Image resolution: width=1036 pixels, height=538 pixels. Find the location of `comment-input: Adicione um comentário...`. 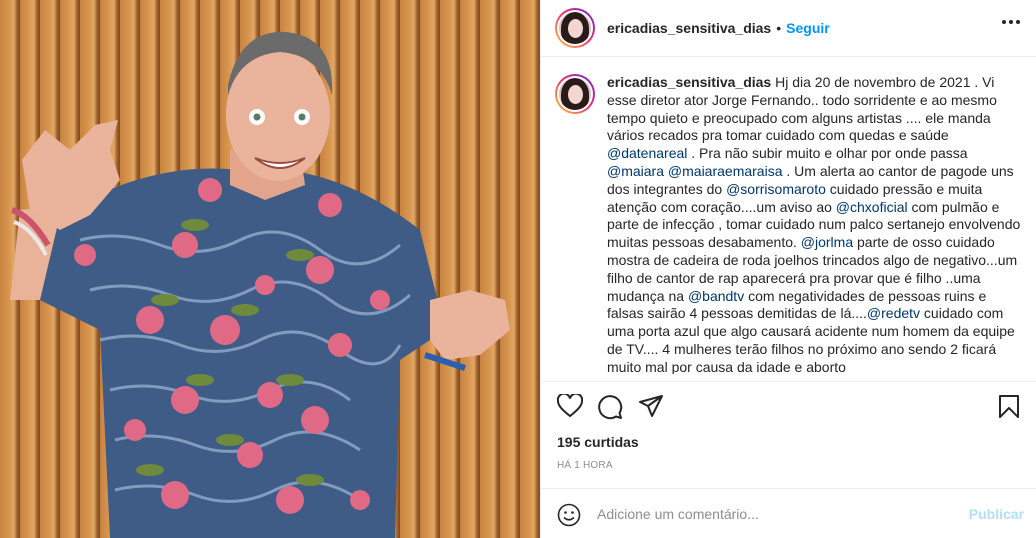

comment-input: Adicione um comentário... is located at coordinates (678, 514).